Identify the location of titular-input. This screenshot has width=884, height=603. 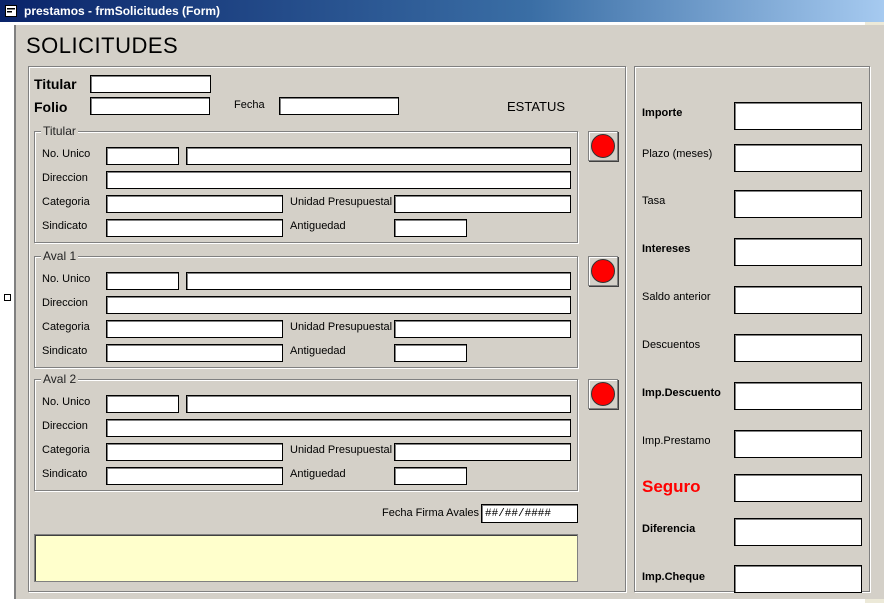
(150, 84).